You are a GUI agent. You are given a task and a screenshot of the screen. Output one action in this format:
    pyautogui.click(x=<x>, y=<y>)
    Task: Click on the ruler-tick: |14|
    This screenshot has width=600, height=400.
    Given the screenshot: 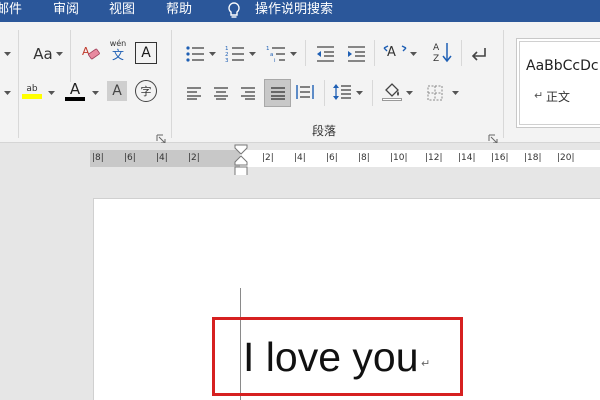 What is the action you would take?
    pyautogui.click(x=467, y=158)
    